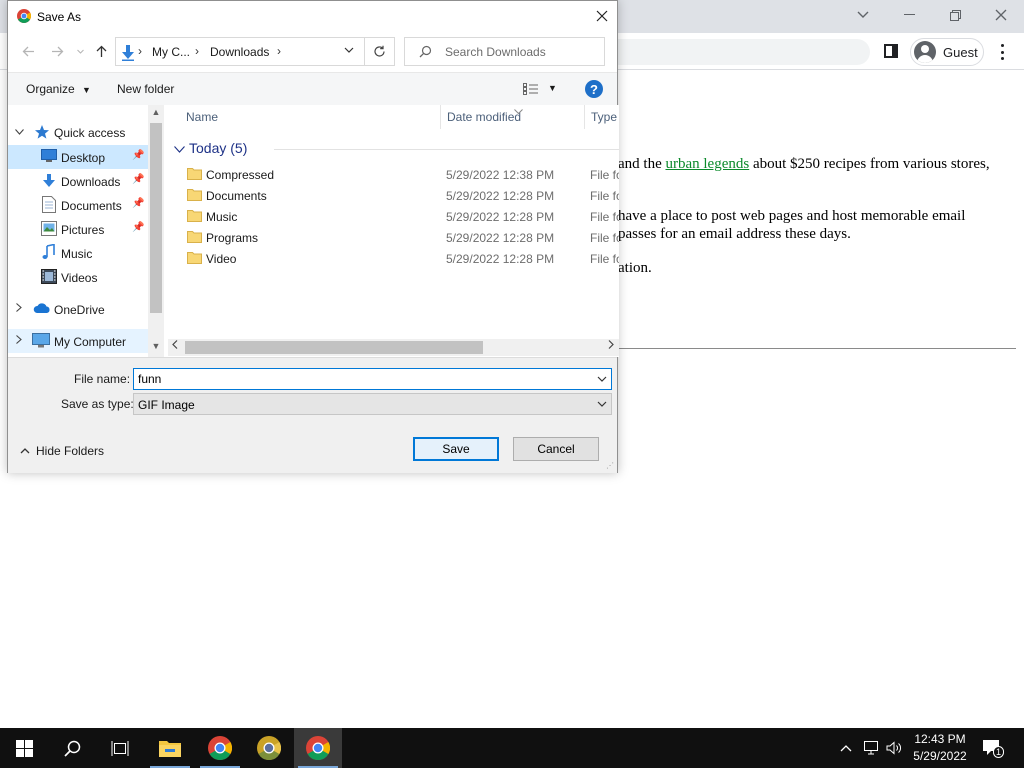 The height and width of the screenshot is (768, 1024). What do you see at coordinates (863, 15) in the screenshot?
I see `tab-search-icon` at bounding box center [863, 15].